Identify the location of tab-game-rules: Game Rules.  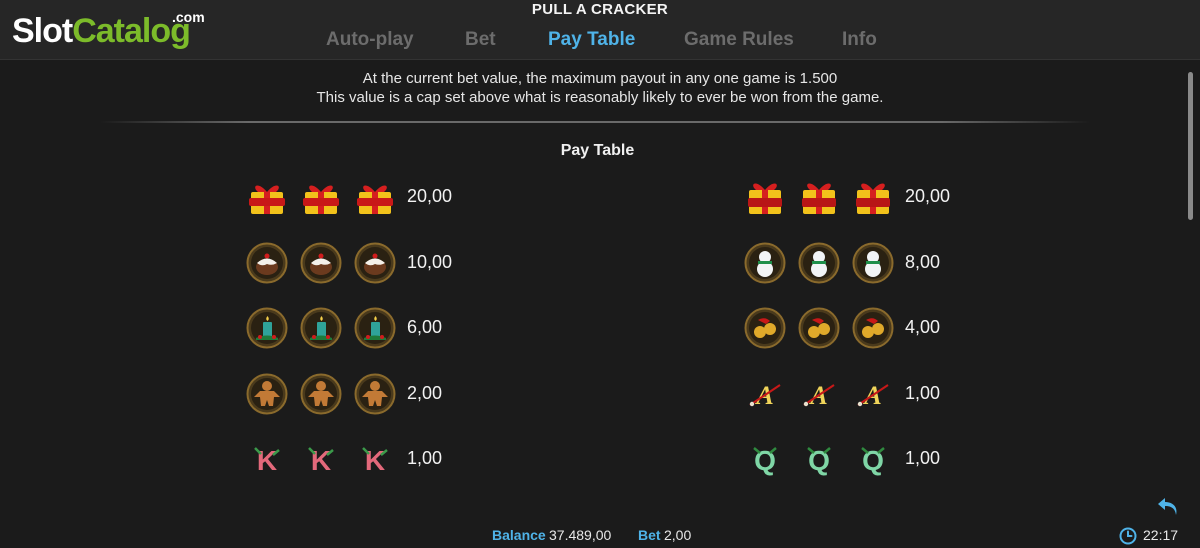
(739, 40).